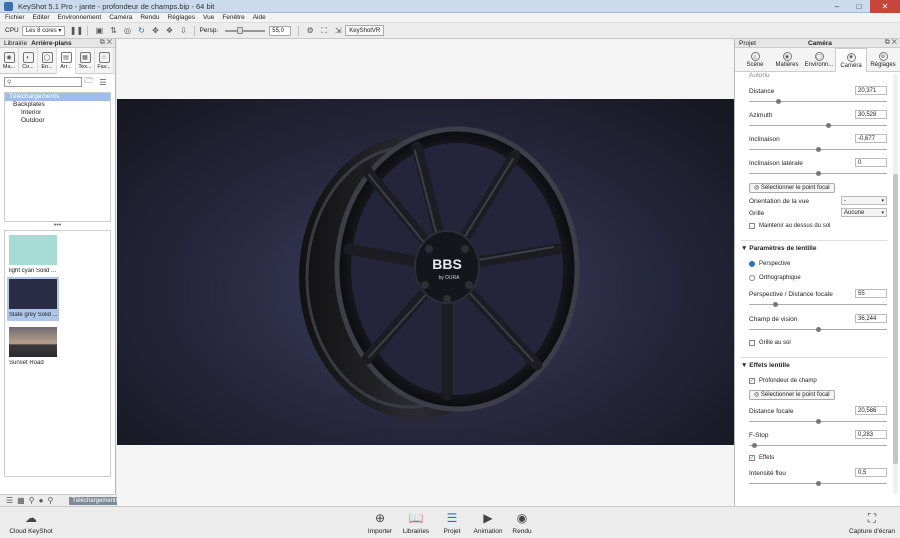 The image size is (900, 538). I want to click on azimuth-slider, so click(818, 125).